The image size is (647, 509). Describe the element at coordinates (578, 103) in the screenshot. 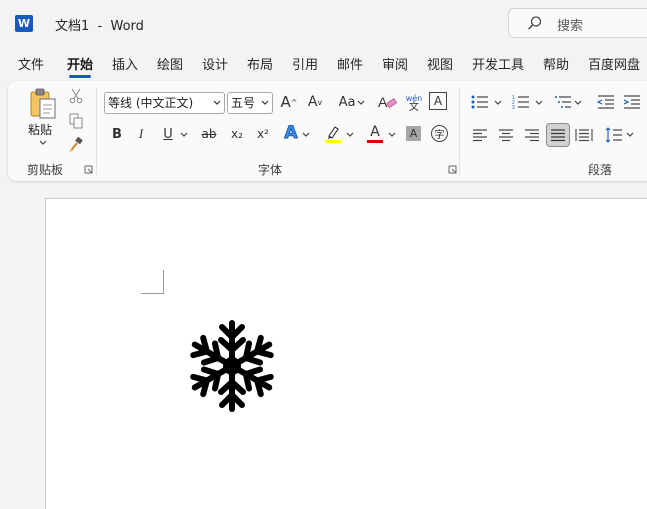

I see `multilevel-chevron-icon` at that location.